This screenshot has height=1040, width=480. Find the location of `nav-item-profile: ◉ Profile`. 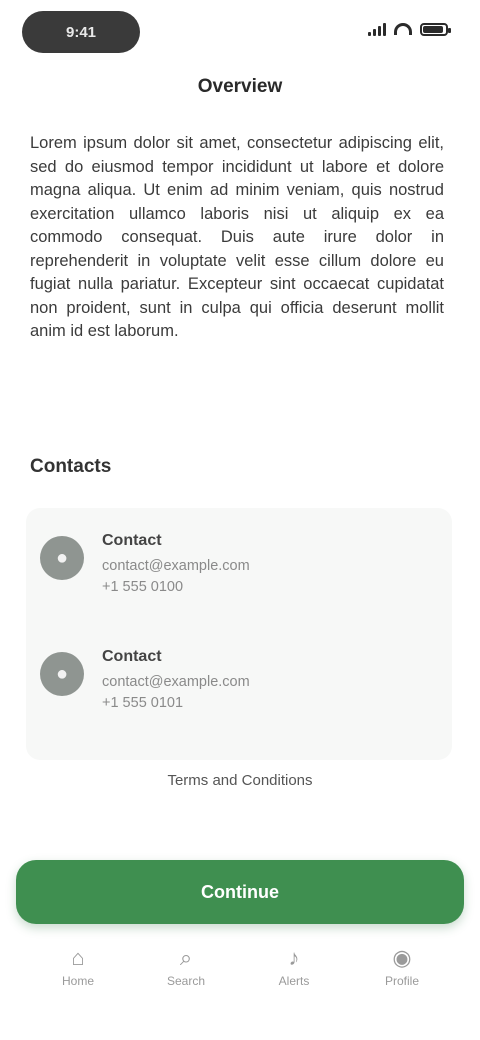

nav-item-profile: ◉ Profile is located at coordinates (402, 966).